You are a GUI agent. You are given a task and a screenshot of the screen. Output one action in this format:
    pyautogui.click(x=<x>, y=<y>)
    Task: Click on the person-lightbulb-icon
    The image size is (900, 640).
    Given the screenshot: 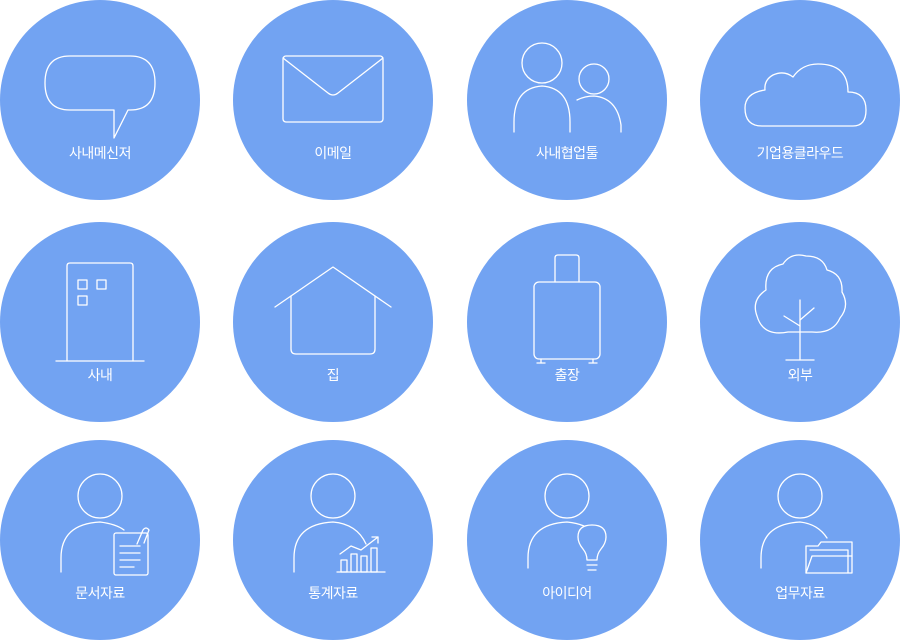 What is the action you would take?
    pyautogui.click(x=567, y=522)
    